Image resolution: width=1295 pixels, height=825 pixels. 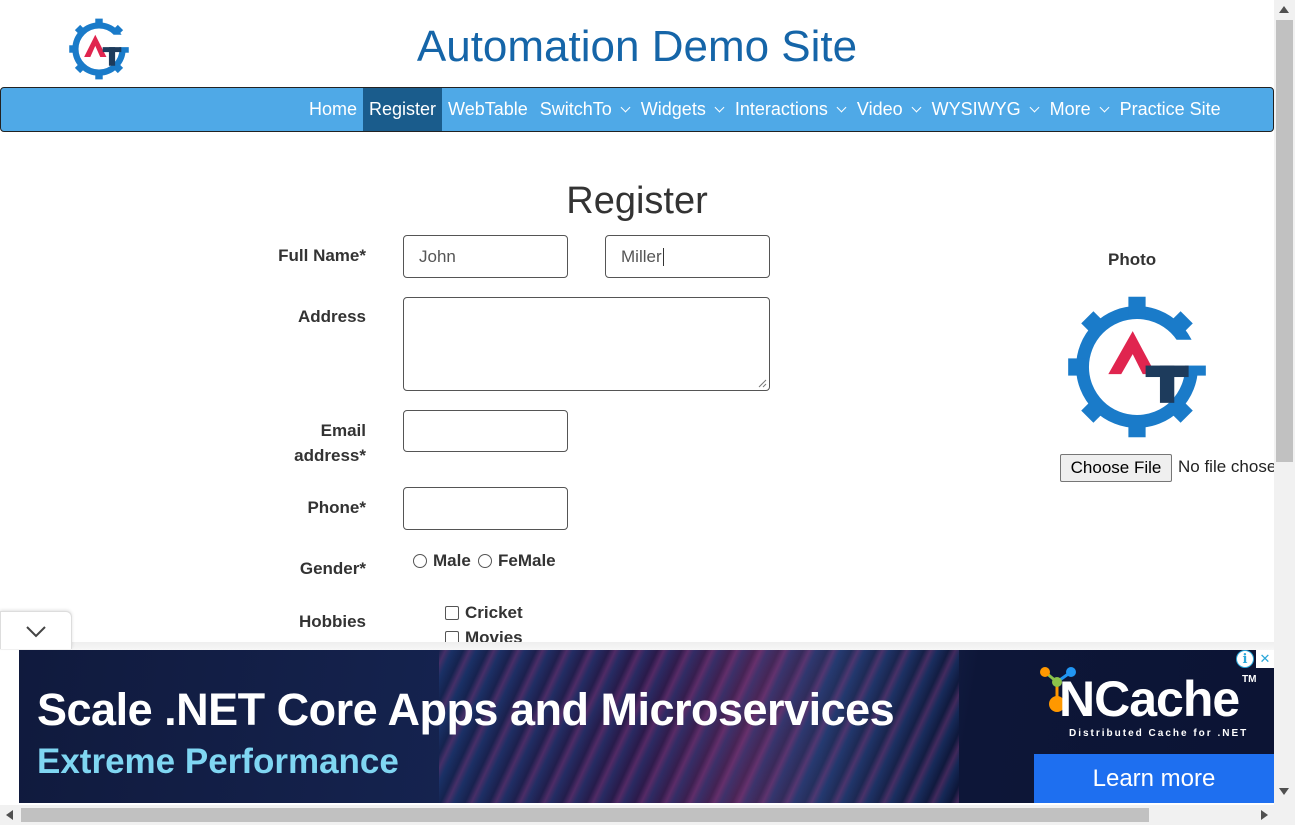 What do you see at coordinates (1159, 733) in the screenshot?
I see `ad-tagline: Distributed Cache for .NET` at bounding box center [1159, 733].